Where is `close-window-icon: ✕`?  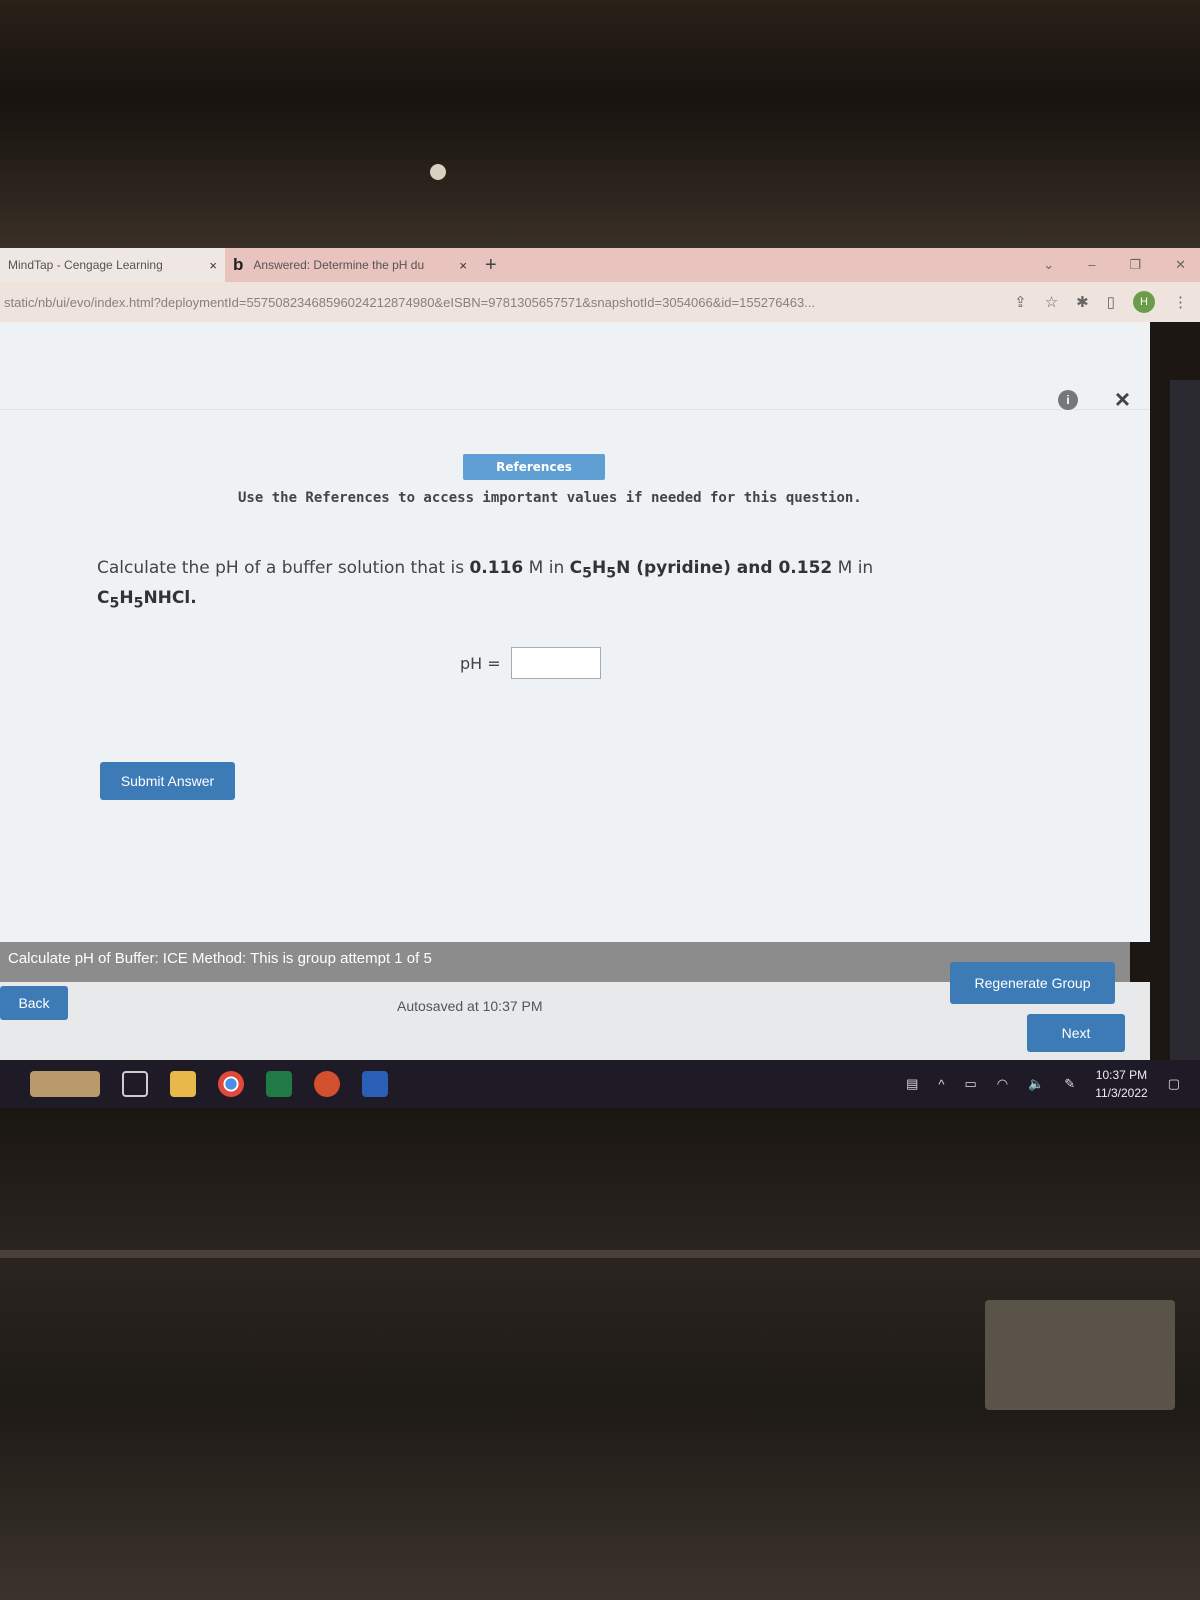 close-window-icon: ✕ is located at coordinates (1180, 265).